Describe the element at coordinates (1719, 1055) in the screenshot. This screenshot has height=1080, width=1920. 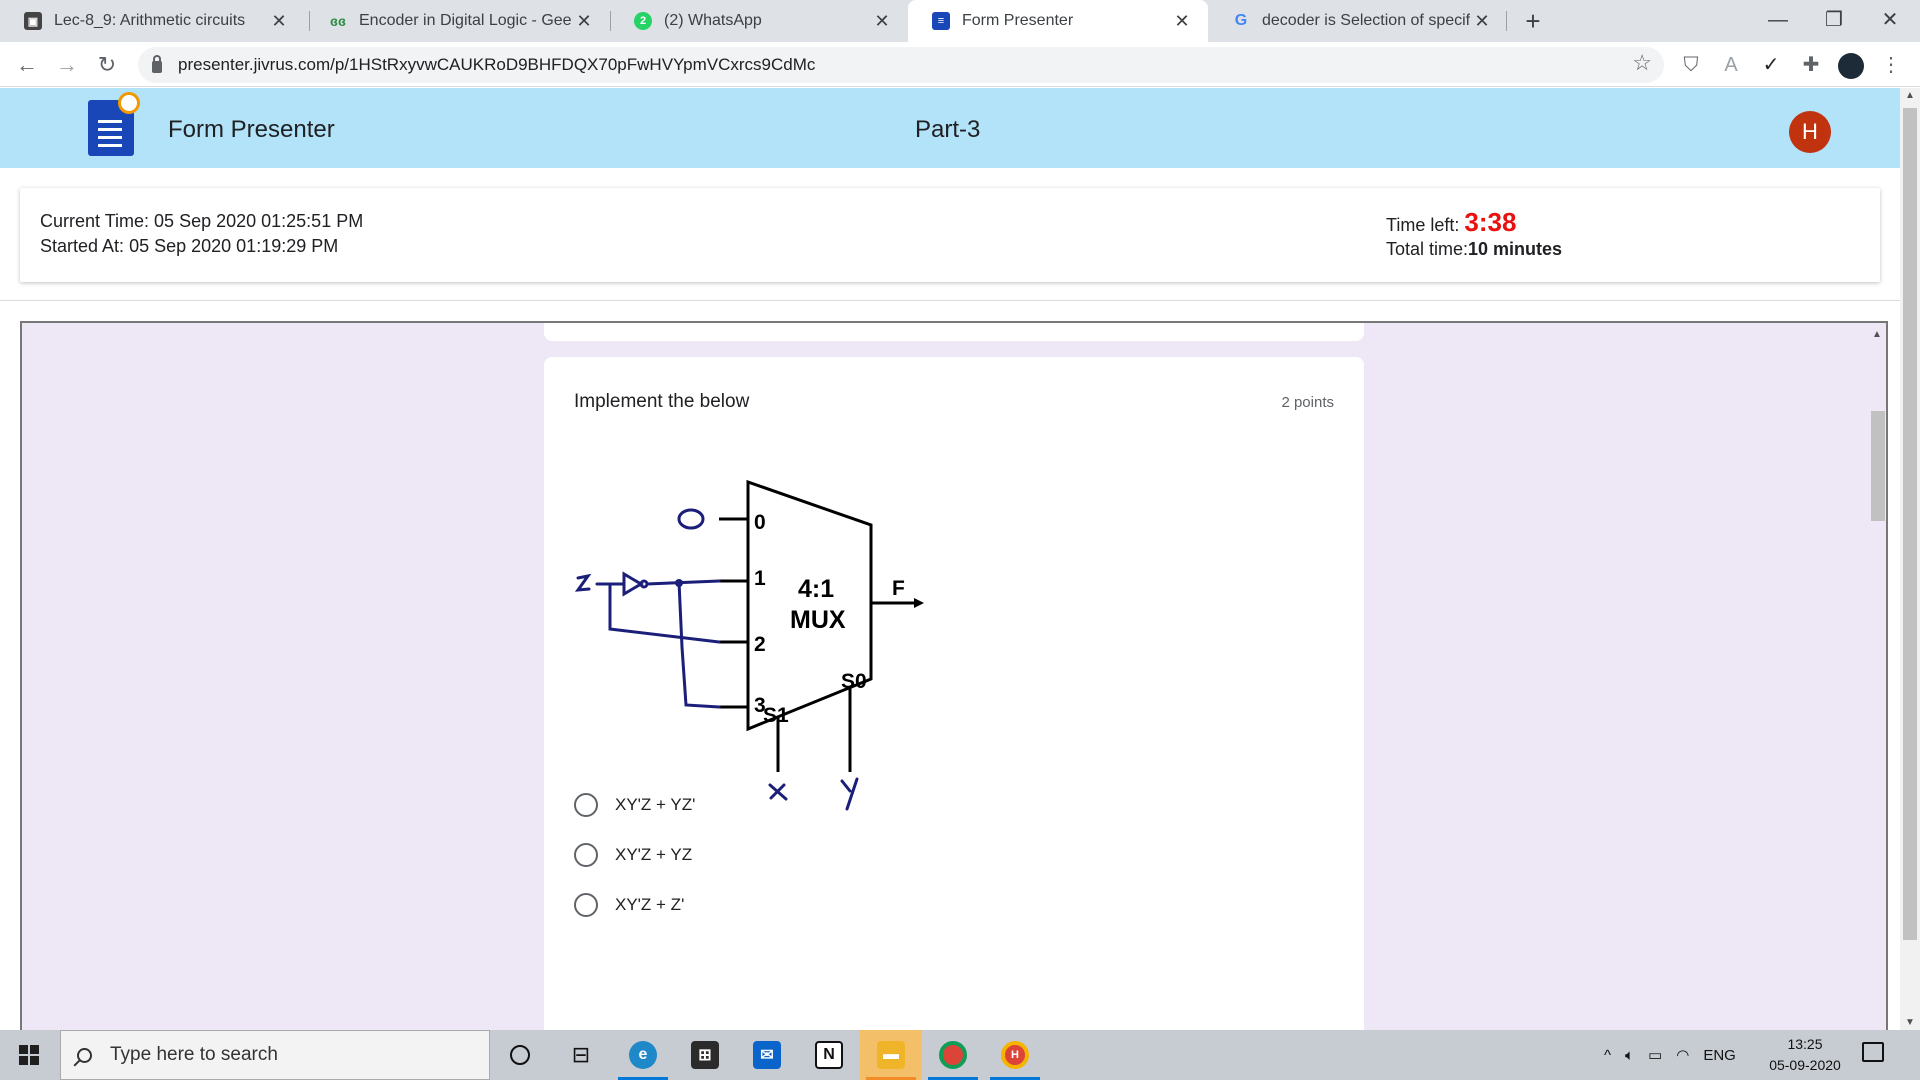
I see `language-indicator: ENG` at that location.